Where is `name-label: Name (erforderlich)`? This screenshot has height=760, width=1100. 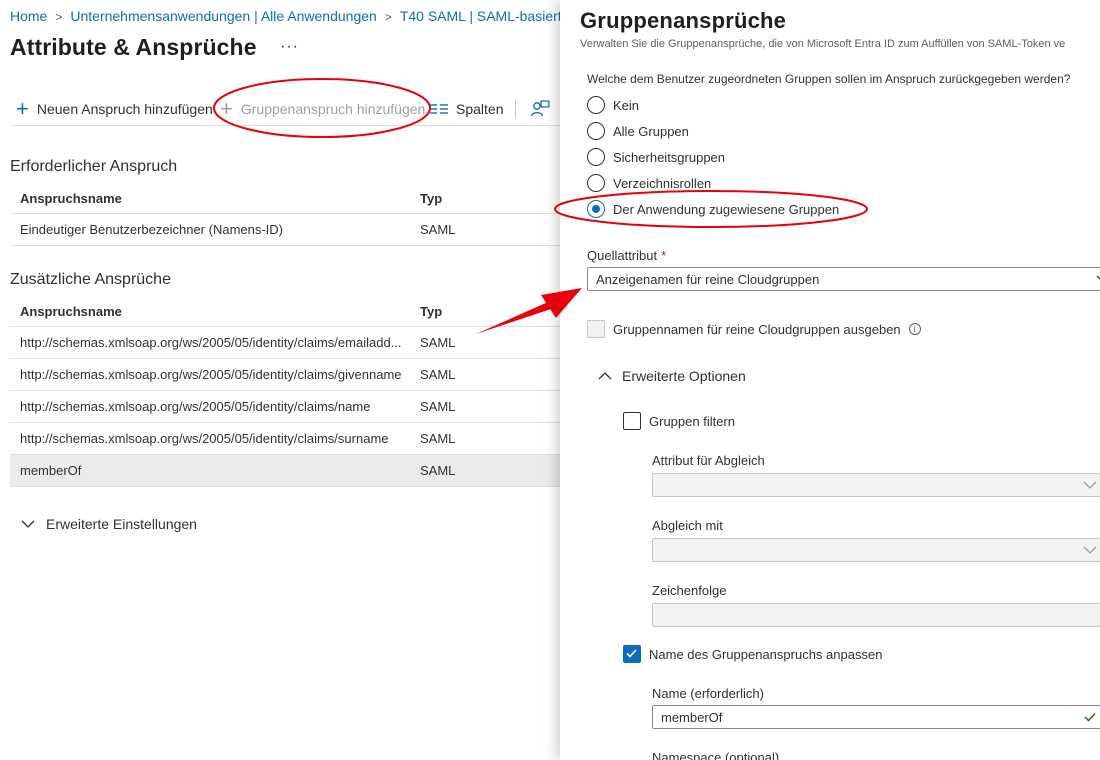
name-label: Name (erforderlich) is located at coordinates (708, 693).